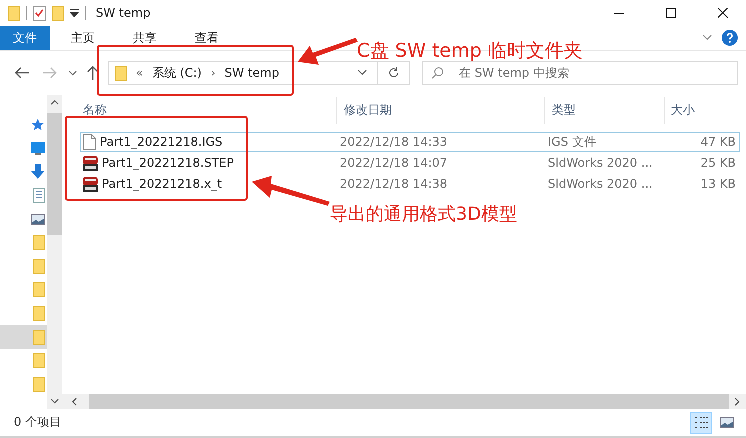 The width and height of the screenshot is (746, 438). I want to click on search-field: 在 SW temp 中搜索, so click(580, 73).